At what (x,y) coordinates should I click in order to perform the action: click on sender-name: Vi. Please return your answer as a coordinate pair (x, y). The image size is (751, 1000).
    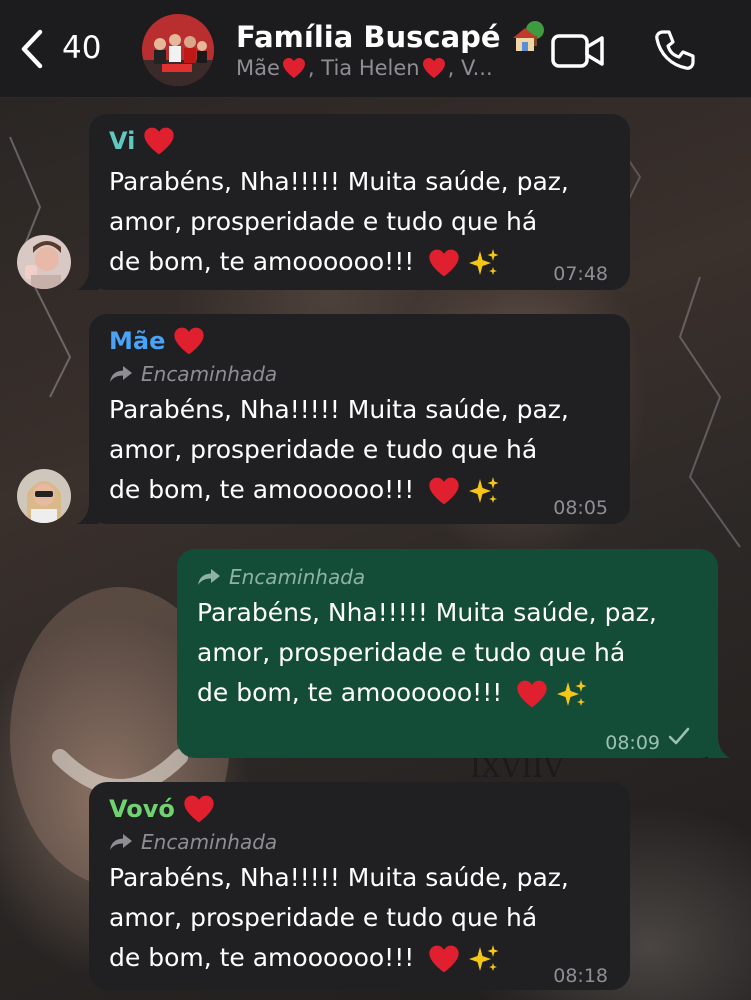
    Looking at the image, I should click on (364, 141).